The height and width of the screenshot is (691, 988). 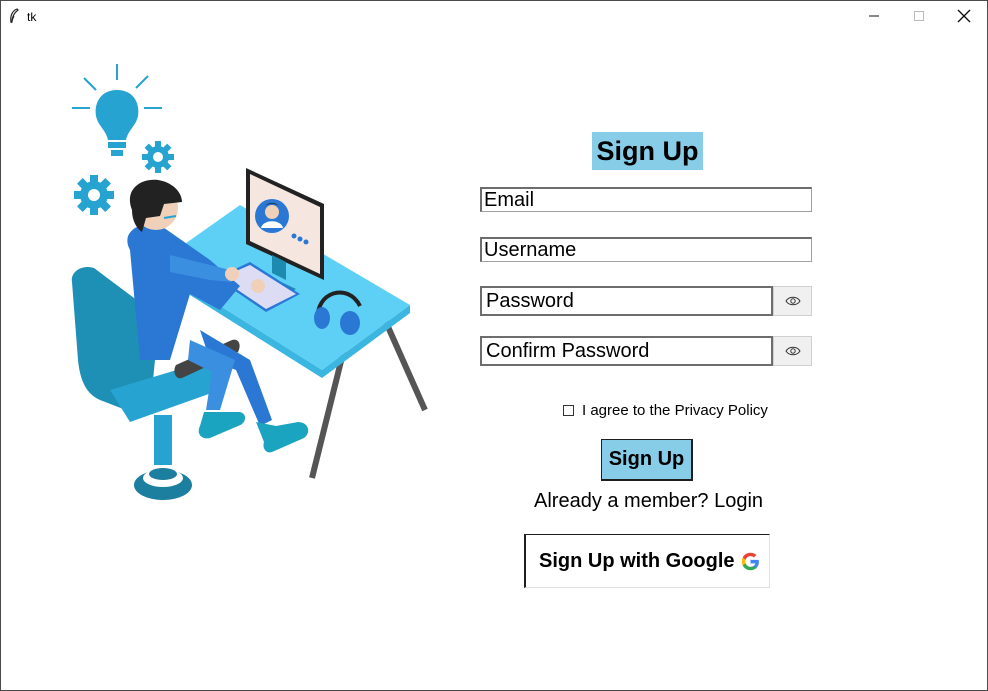 I want to click on login-link: Already a member? Login, so click(x=648, y=501).